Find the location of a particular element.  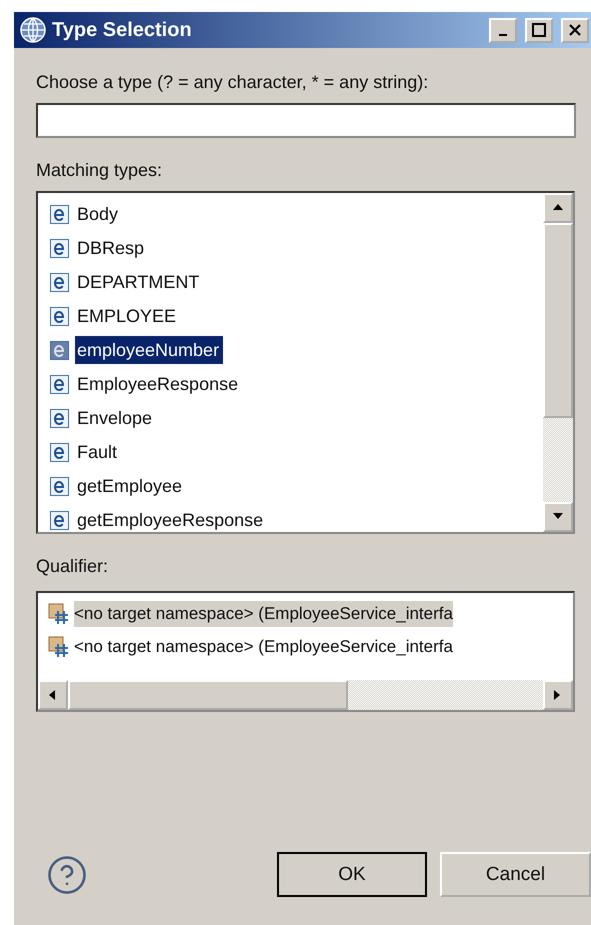

filter-label: Choose a type (? = any character, * = any string): is located at coordinates (233, 82).